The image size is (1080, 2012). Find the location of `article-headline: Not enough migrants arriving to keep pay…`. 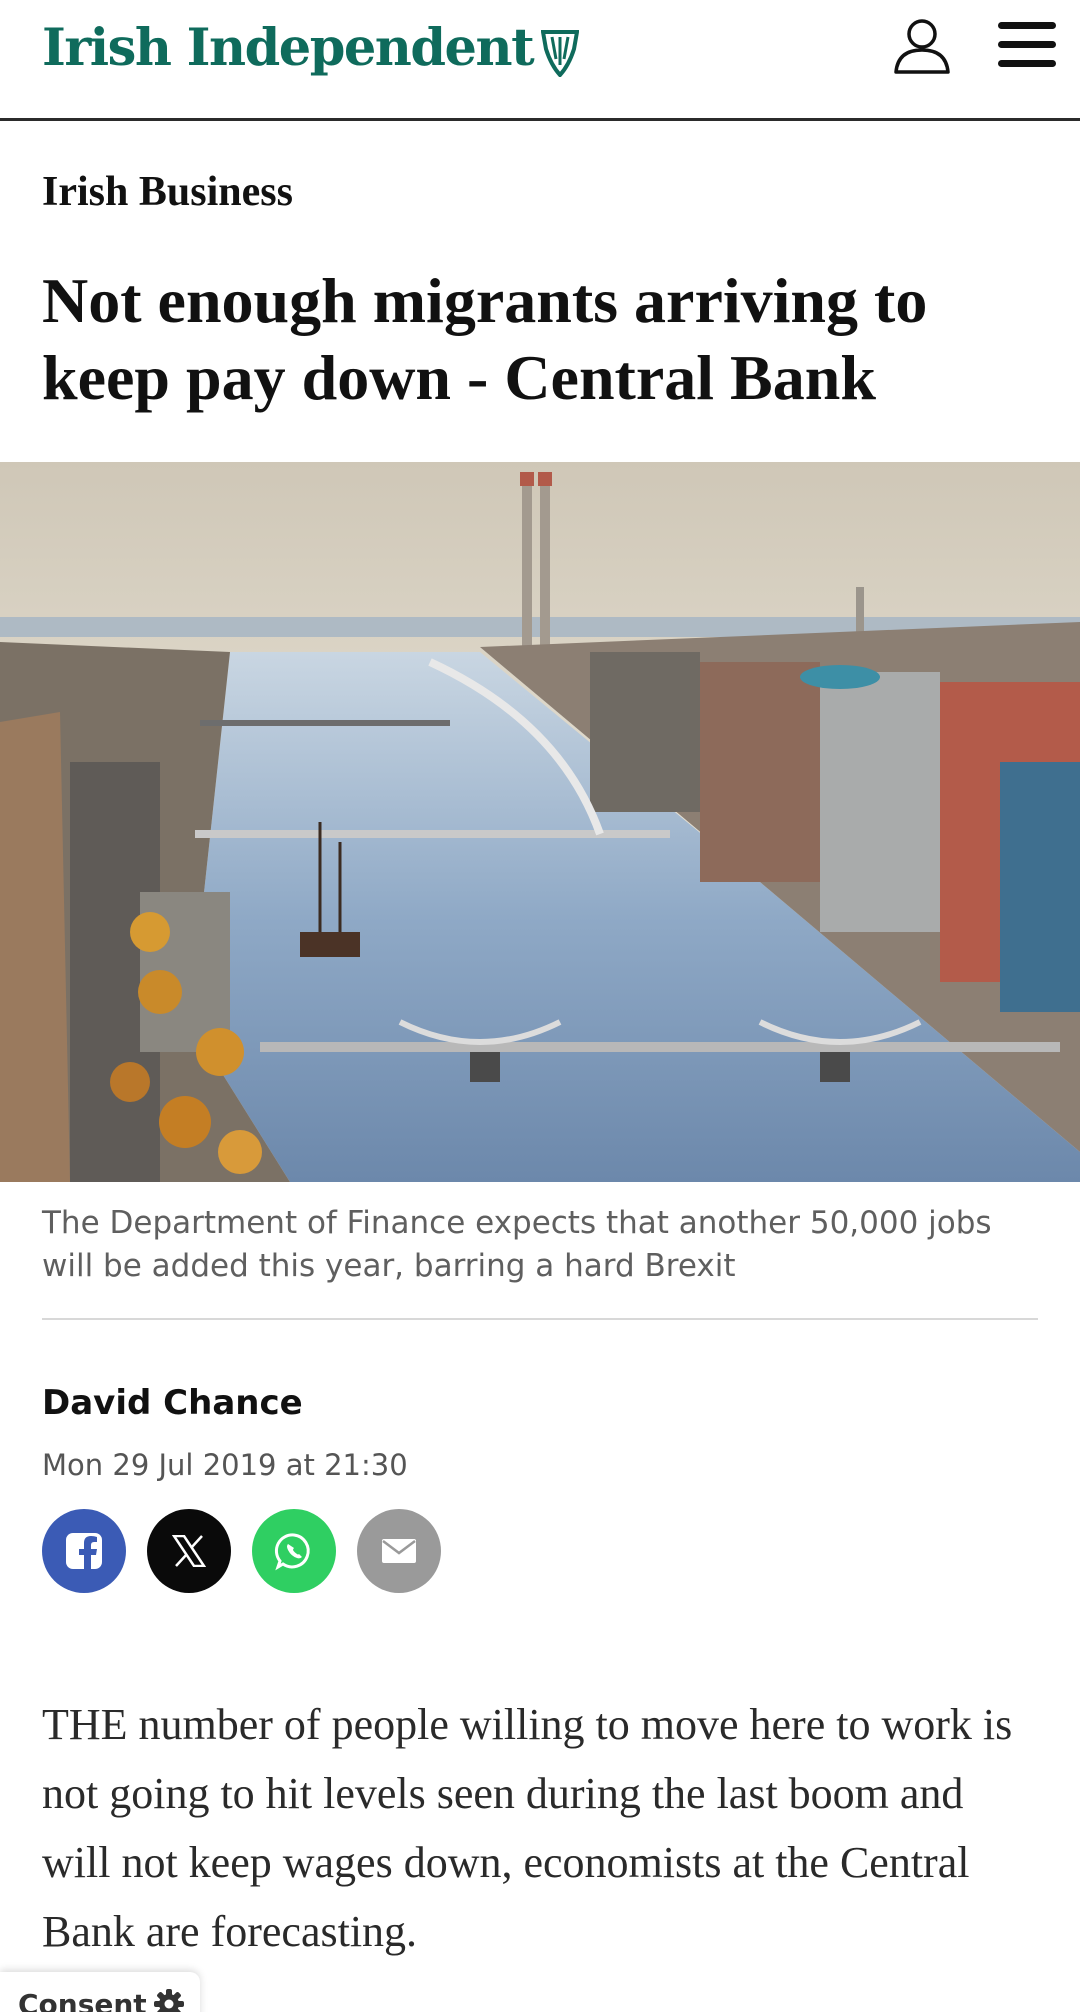

article-headline: Not enough migrants arriving to keep pay… is located at coordinates (485, 339).